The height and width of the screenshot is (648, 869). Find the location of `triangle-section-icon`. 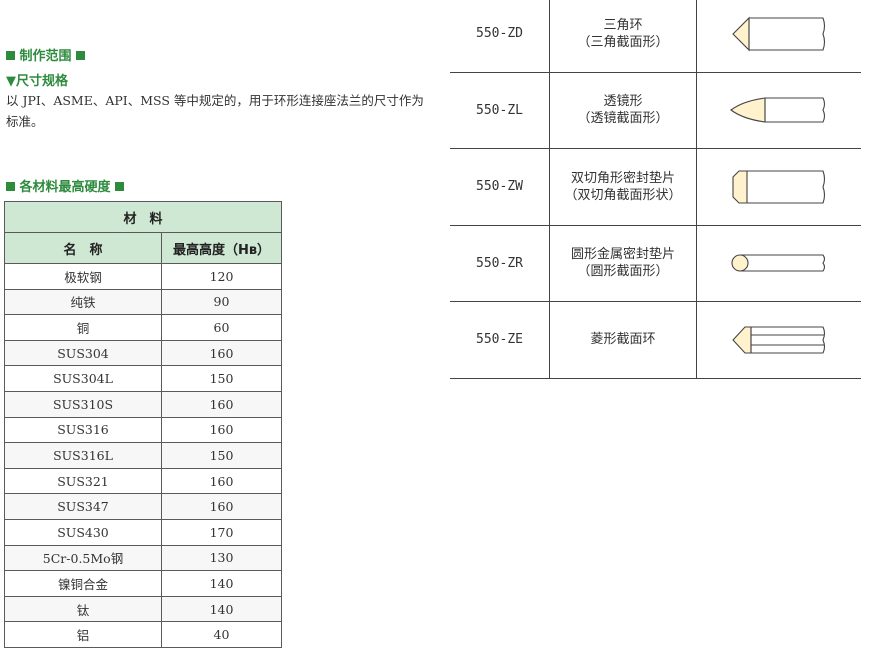

triangle-section-icon is located at coordinates (779, 34).